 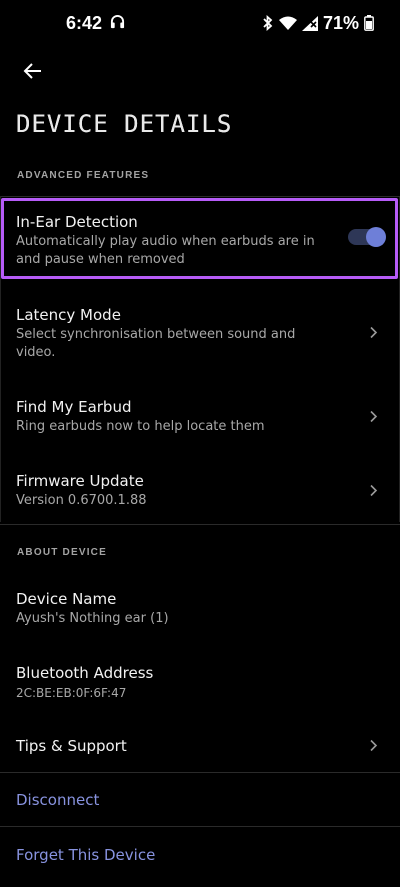 What do you see at coordinates (199, 238) in the screenshot?
I see `highlight-box` at bounding box center [199, 238].